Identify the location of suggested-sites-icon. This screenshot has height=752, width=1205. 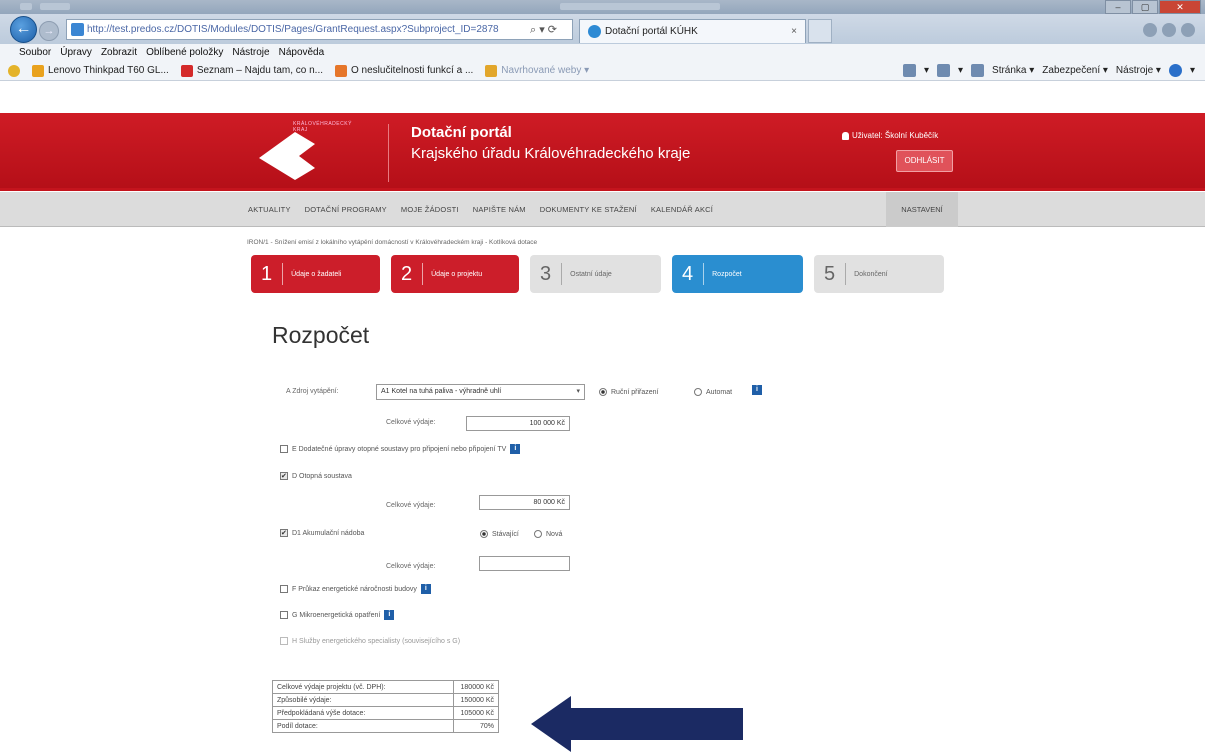
(491, 70).